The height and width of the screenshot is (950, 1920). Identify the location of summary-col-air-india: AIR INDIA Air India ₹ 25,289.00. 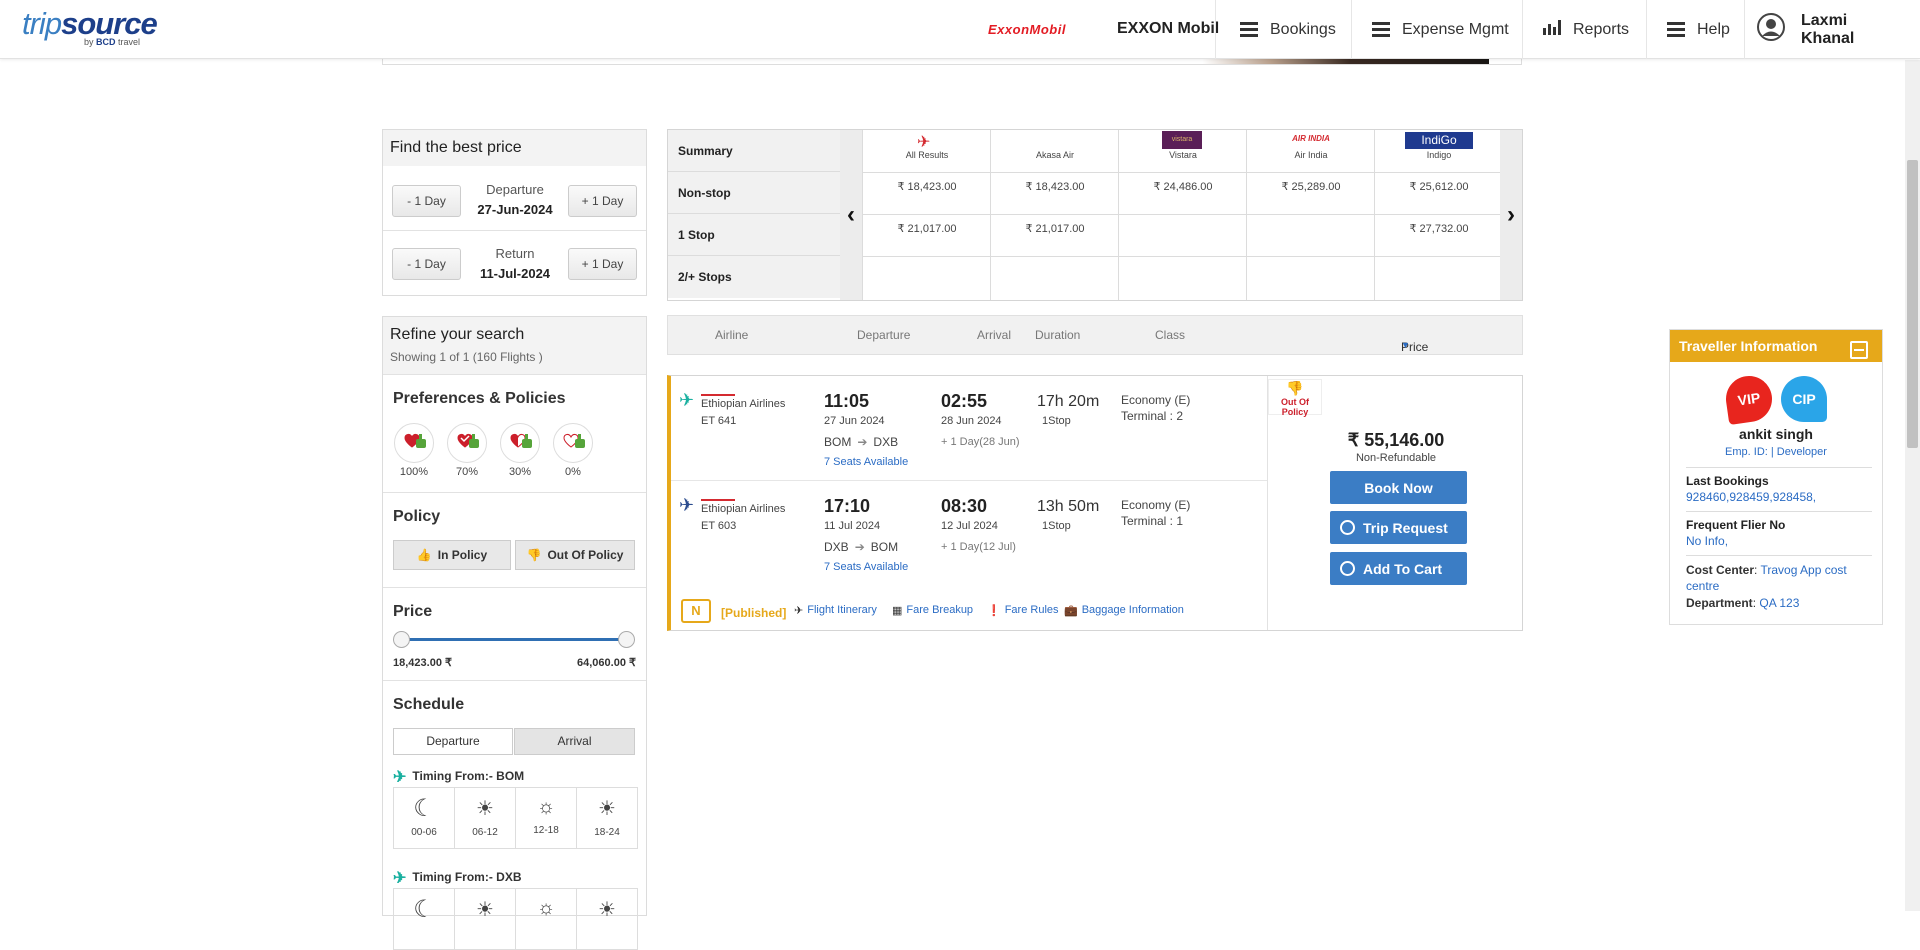
(1310, 215).